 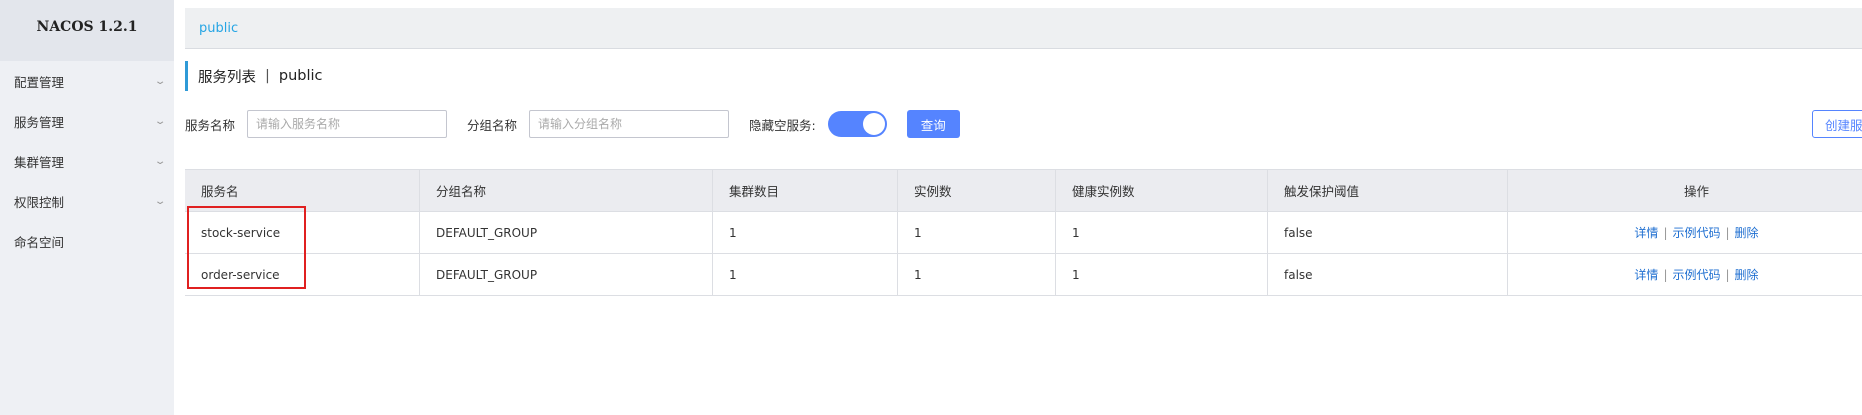 What do you see at coordinates (1837, 124) in the screenshot?
I see `create-service-button: 创建服务` at bounding box center [1837, 124].